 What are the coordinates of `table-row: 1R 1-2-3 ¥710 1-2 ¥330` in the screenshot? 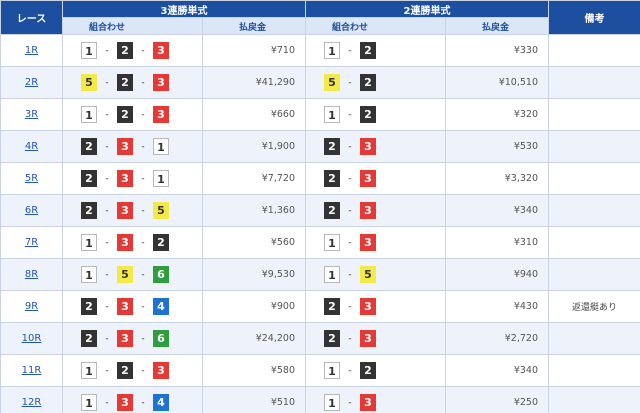 It's located at (320, 50).